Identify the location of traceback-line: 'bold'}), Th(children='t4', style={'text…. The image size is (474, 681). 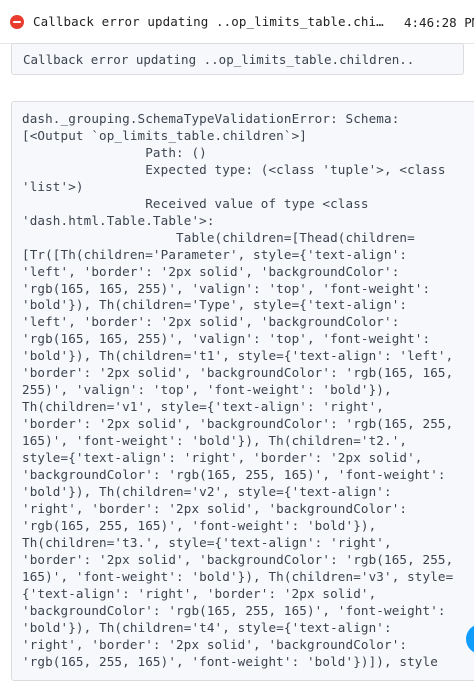
(207, 627).